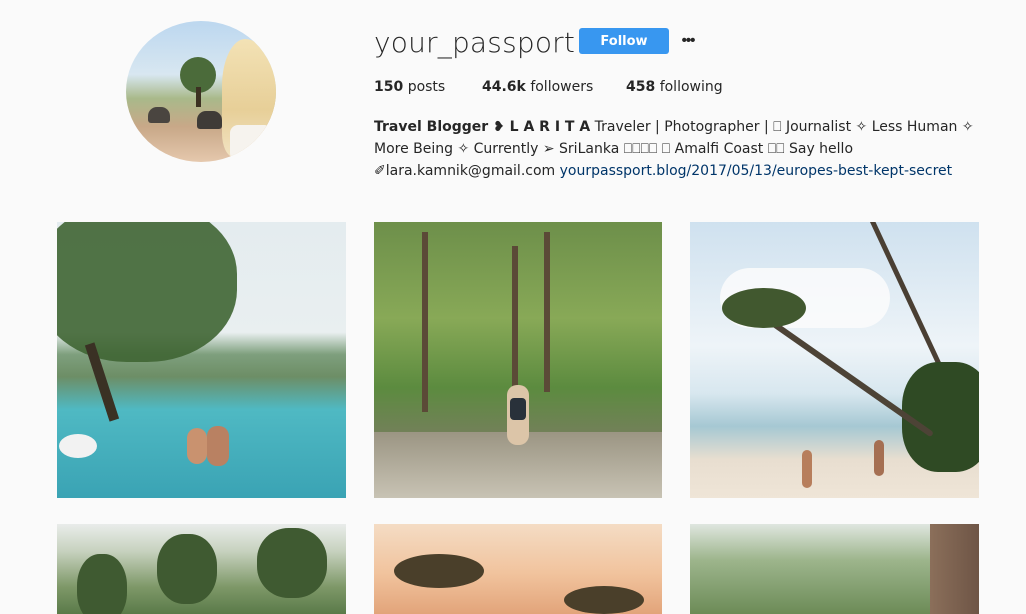 The height and width of the screenshot is (614, 1026). What do you see at coordinates (475, 42) in the screenshot?
I see `profile-username: your_passport` at bounding box center [475, 42].